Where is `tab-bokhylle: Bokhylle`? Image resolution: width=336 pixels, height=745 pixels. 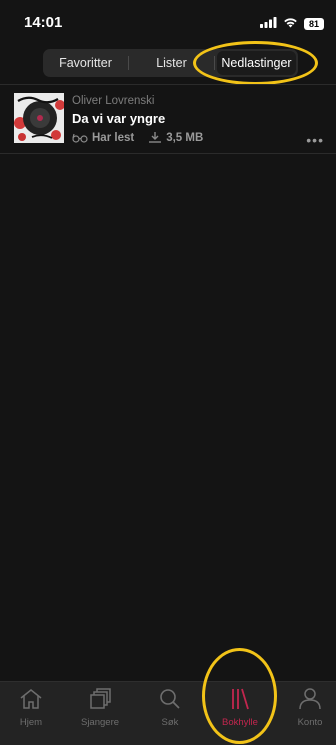 tab-bokhylle: Bokhylle is located at coordinates (240, 708).